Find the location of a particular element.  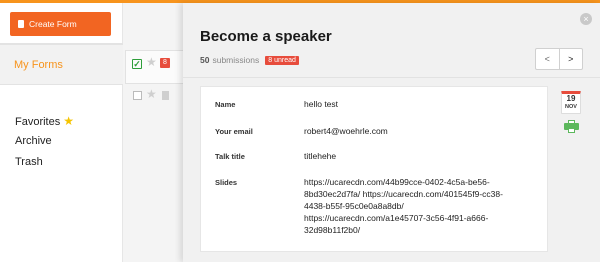

date-month: NOV is located at coordinates (571, 107).